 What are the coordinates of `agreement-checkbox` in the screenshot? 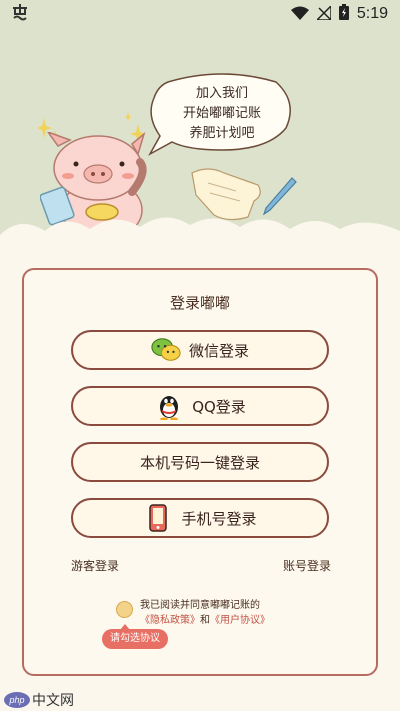 It's located at (124, 609).